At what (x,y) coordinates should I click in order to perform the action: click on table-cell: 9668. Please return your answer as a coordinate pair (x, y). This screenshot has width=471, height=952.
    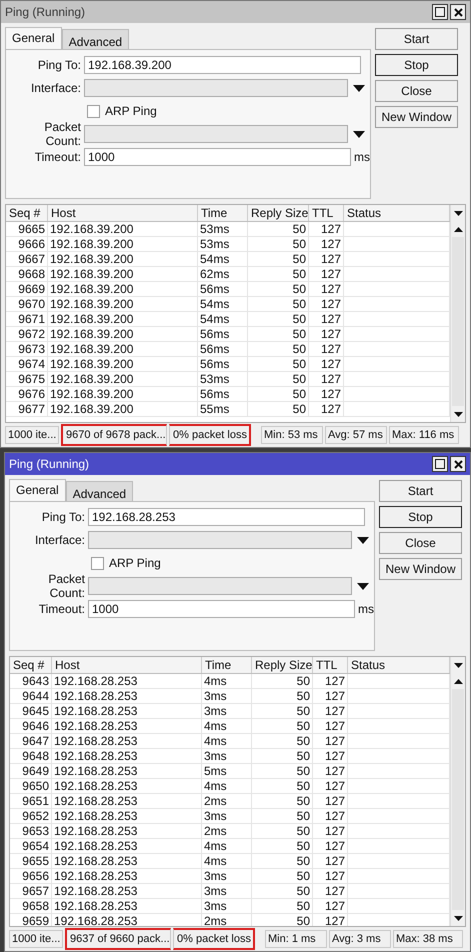
    Looking at the image, I should click on (27, 274).